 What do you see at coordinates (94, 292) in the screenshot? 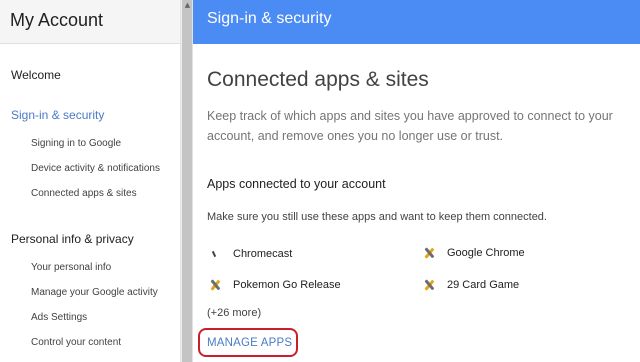
I see `sidebar-subitem-manage-activity: Manage your Google activity` at bounding box center [94, 292].